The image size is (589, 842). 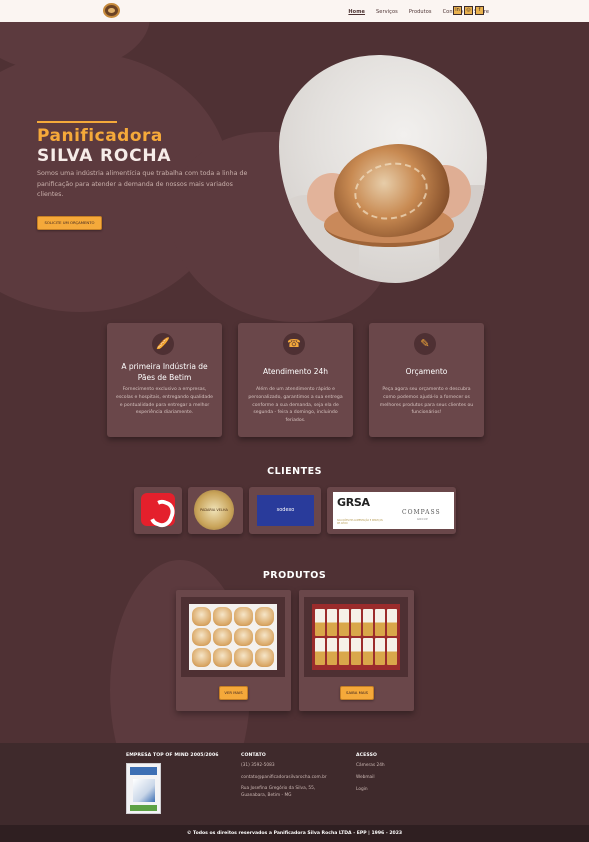 What do you see at coordinates (420, 12) in the screenshot?
I see `nav-link-produtos: Produtos` at bounding box center [420, 12].